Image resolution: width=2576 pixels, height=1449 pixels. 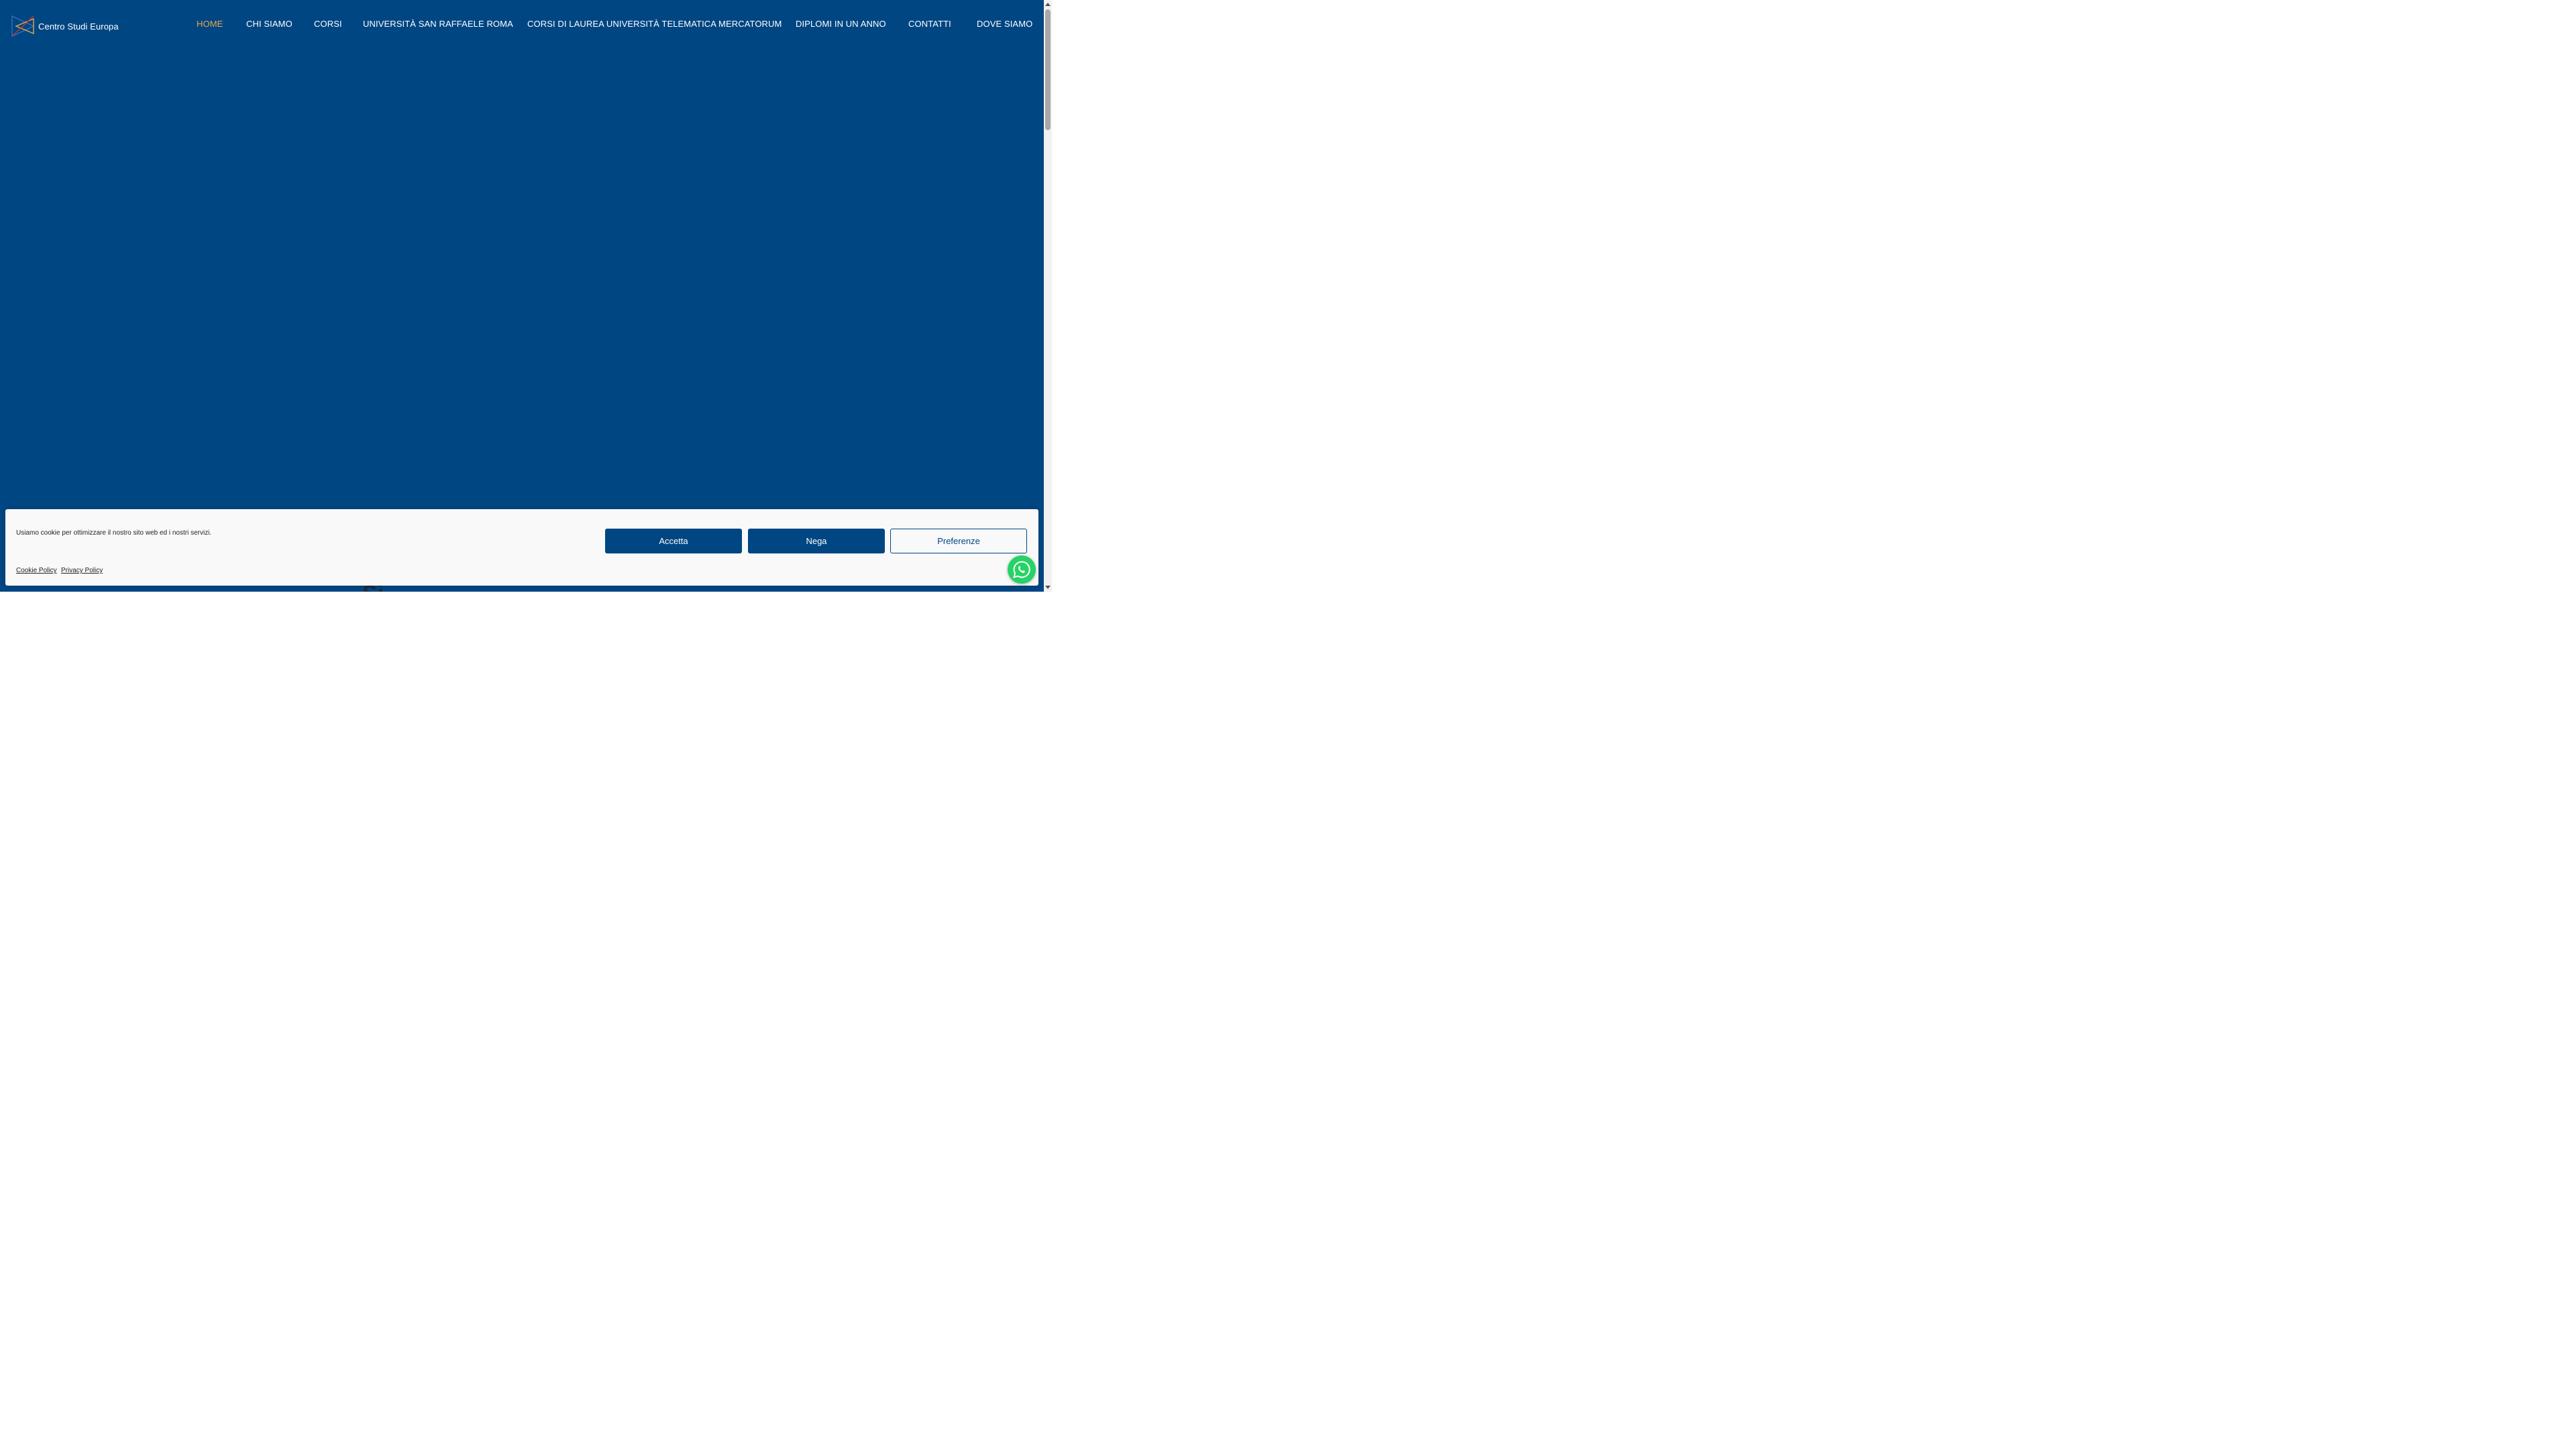 I want to click on scrollbar-thumb, so click(x=1048, y=69).